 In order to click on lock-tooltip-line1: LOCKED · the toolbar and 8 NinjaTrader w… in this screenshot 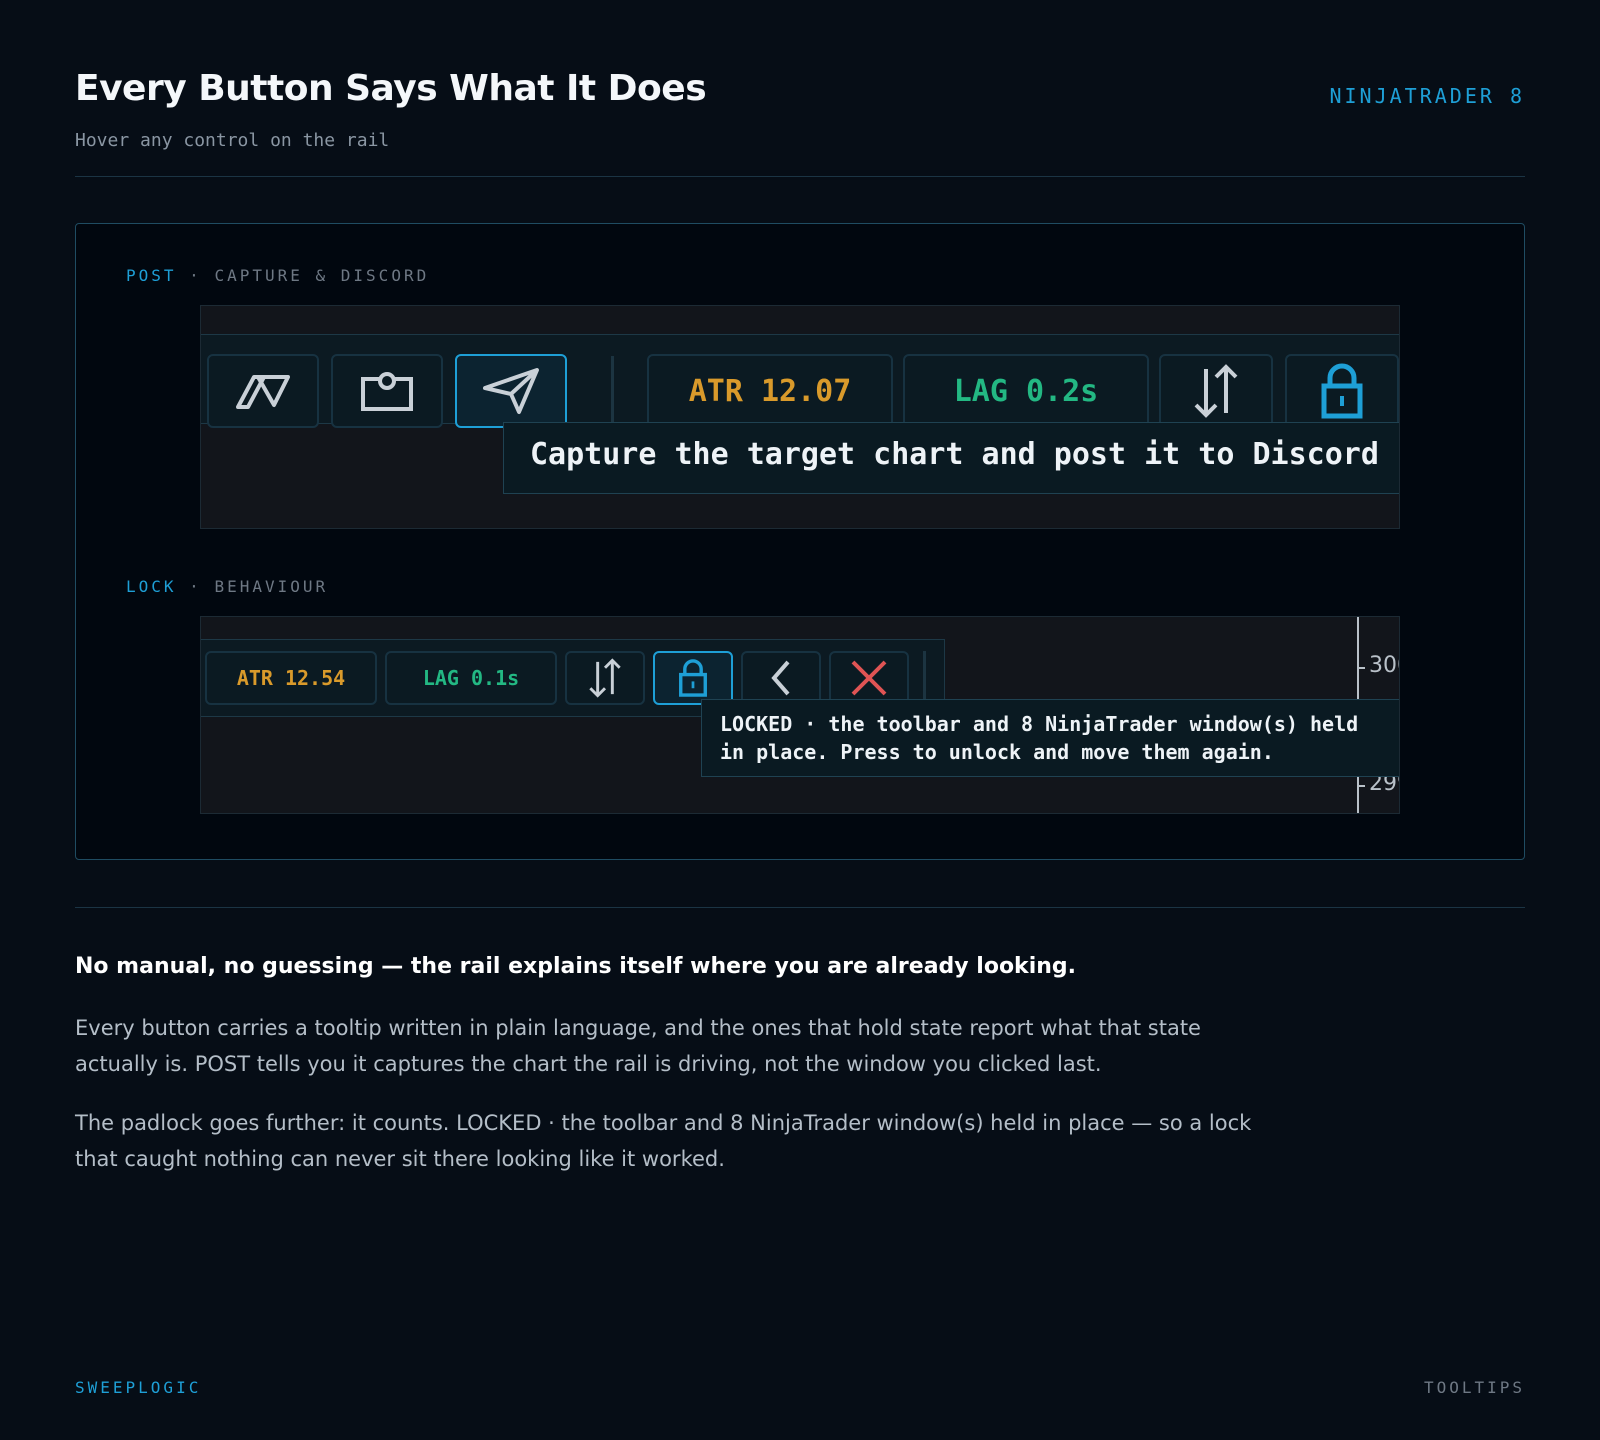, I will do `click(1039, 724)`.